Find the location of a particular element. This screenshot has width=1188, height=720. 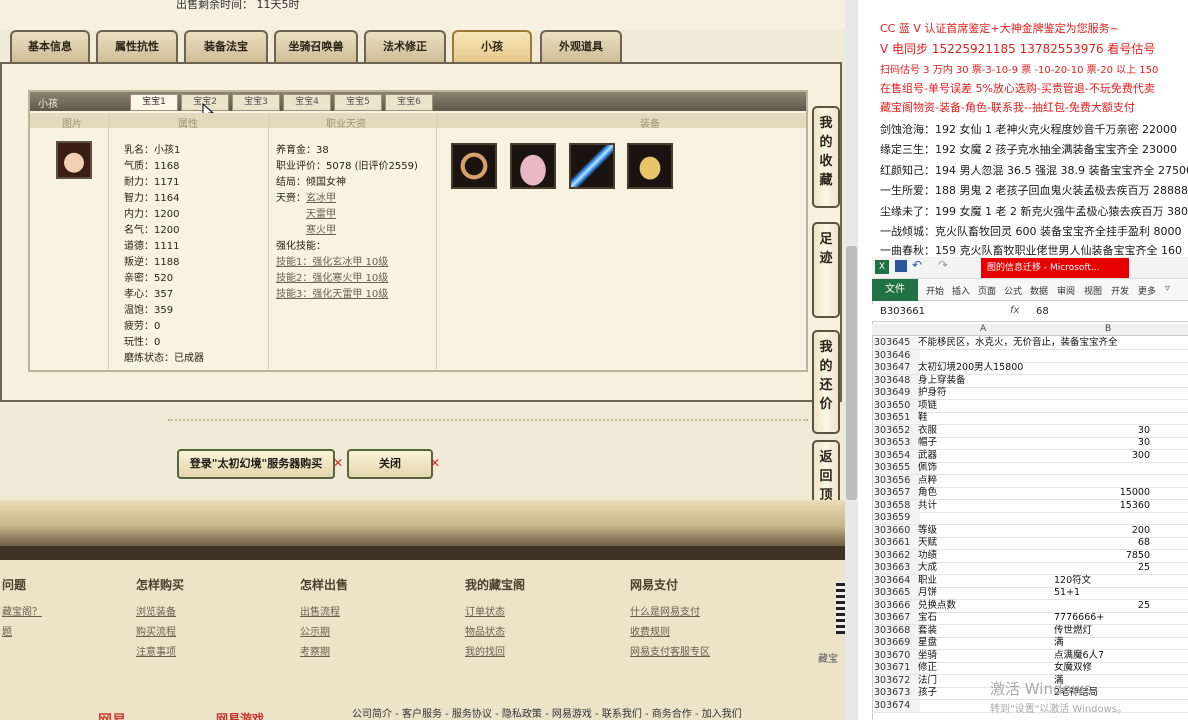

footer-link: 考察期 is located at coordinates (315, 650).